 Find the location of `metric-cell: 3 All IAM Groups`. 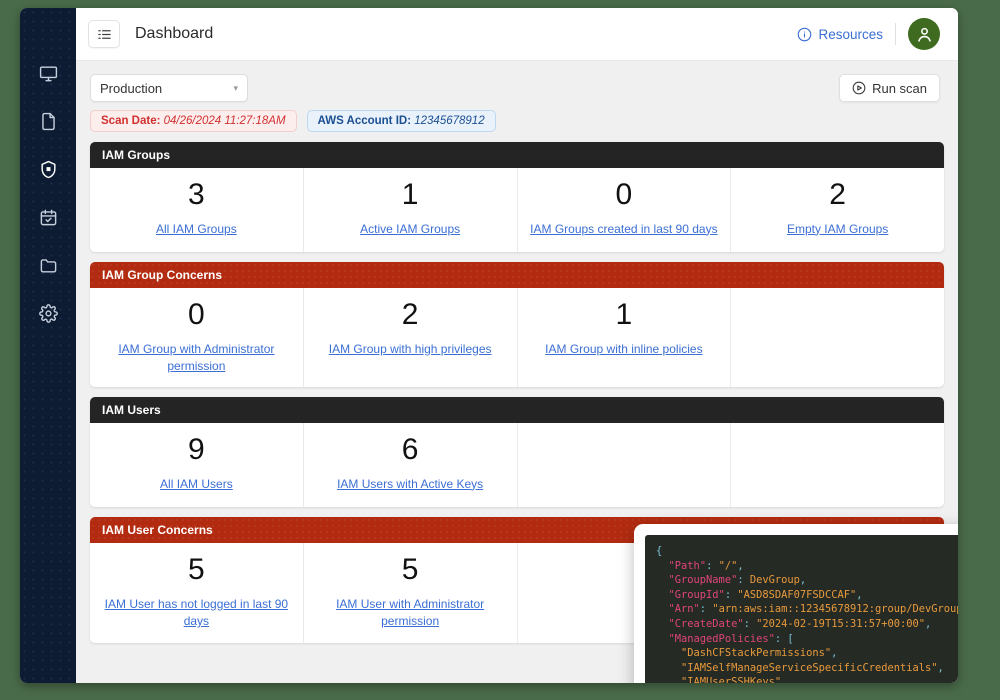

metric-cell: 3 All IAM Groups is located at coordinates (197, 210).